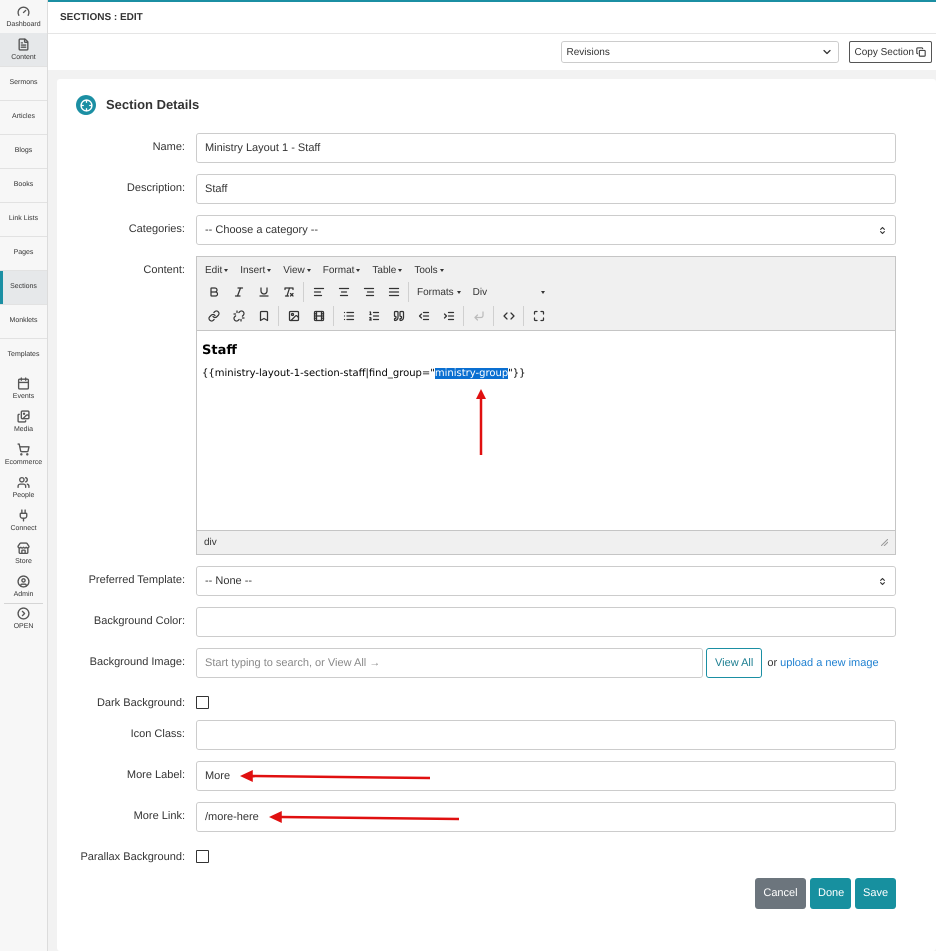 The height and width of the screenshot is (951, 936). What do you see at coordinates (505, 292) in the screenshot?
I see `block-format-dropdown: Div` at bounding box center [505, 292].